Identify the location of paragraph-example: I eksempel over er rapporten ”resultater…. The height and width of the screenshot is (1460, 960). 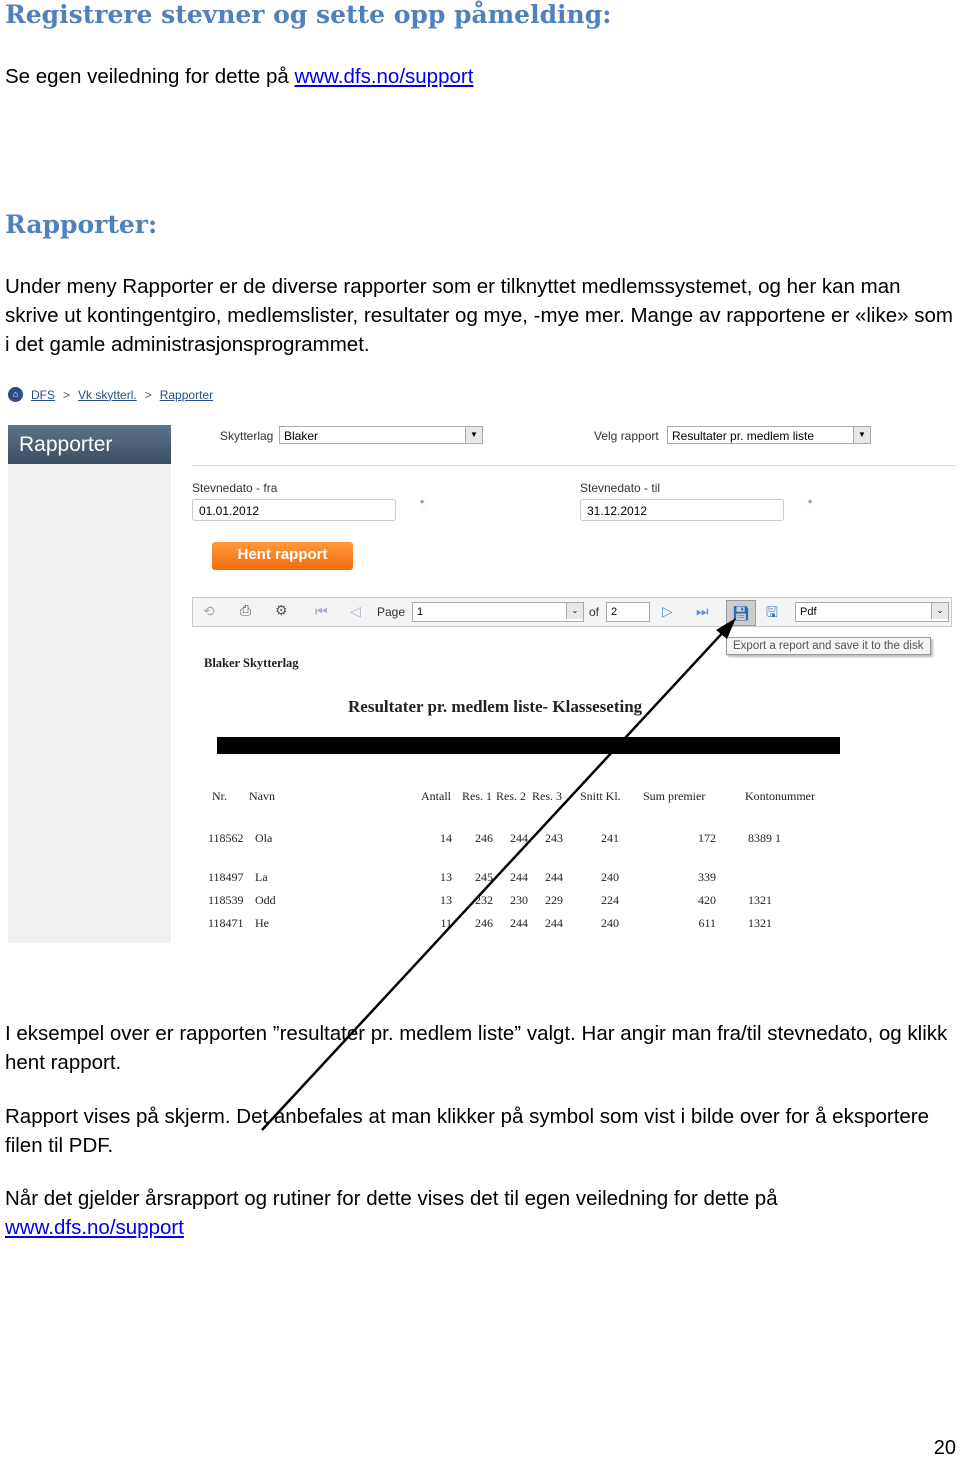
(476, 1048).